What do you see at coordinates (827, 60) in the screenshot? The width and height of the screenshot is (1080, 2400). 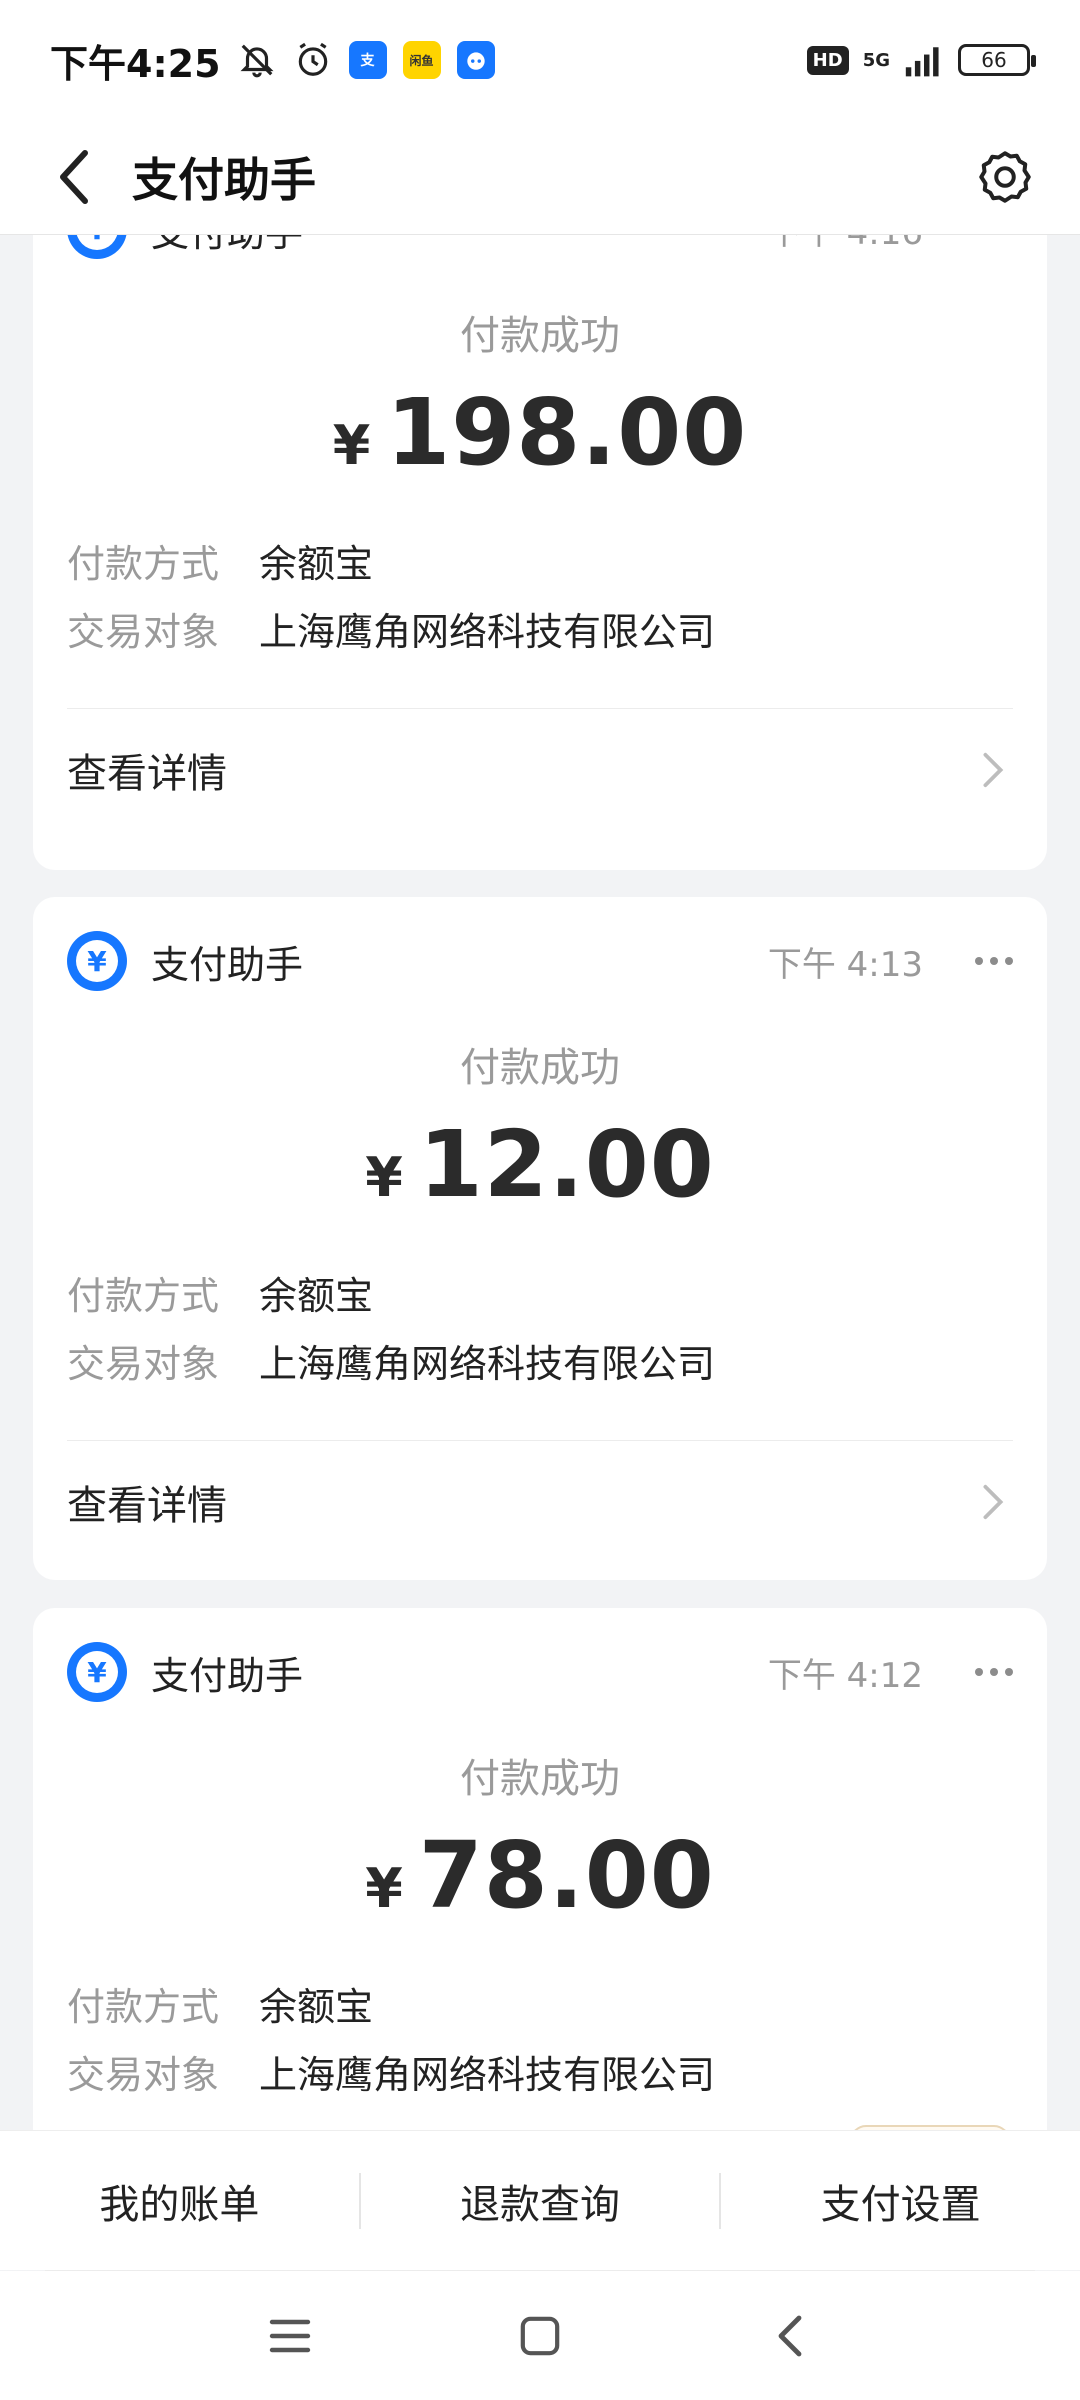 I see `hd-badge: HD` at bounding box center [827, 60].